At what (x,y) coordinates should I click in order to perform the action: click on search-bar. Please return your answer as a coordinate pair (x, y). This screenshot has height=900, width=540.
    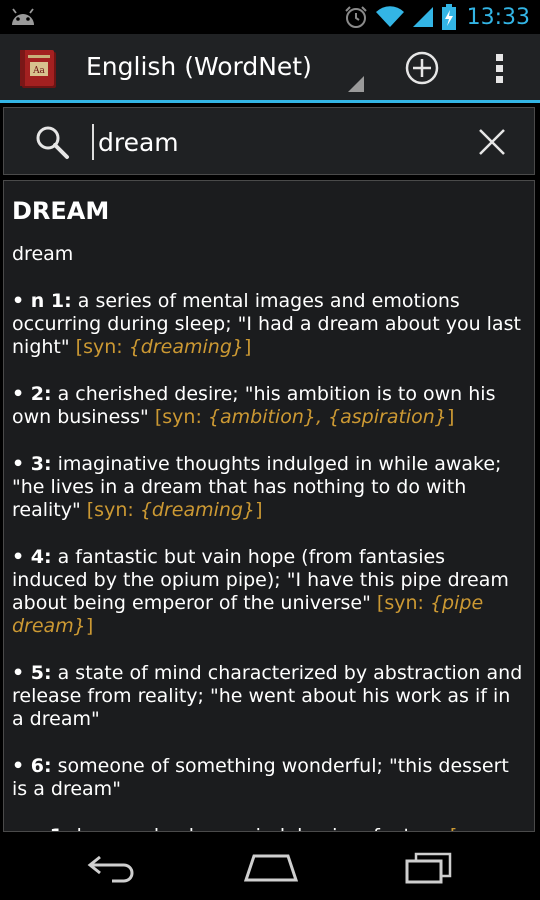
    Looking at the image, I should click on (269, 141).